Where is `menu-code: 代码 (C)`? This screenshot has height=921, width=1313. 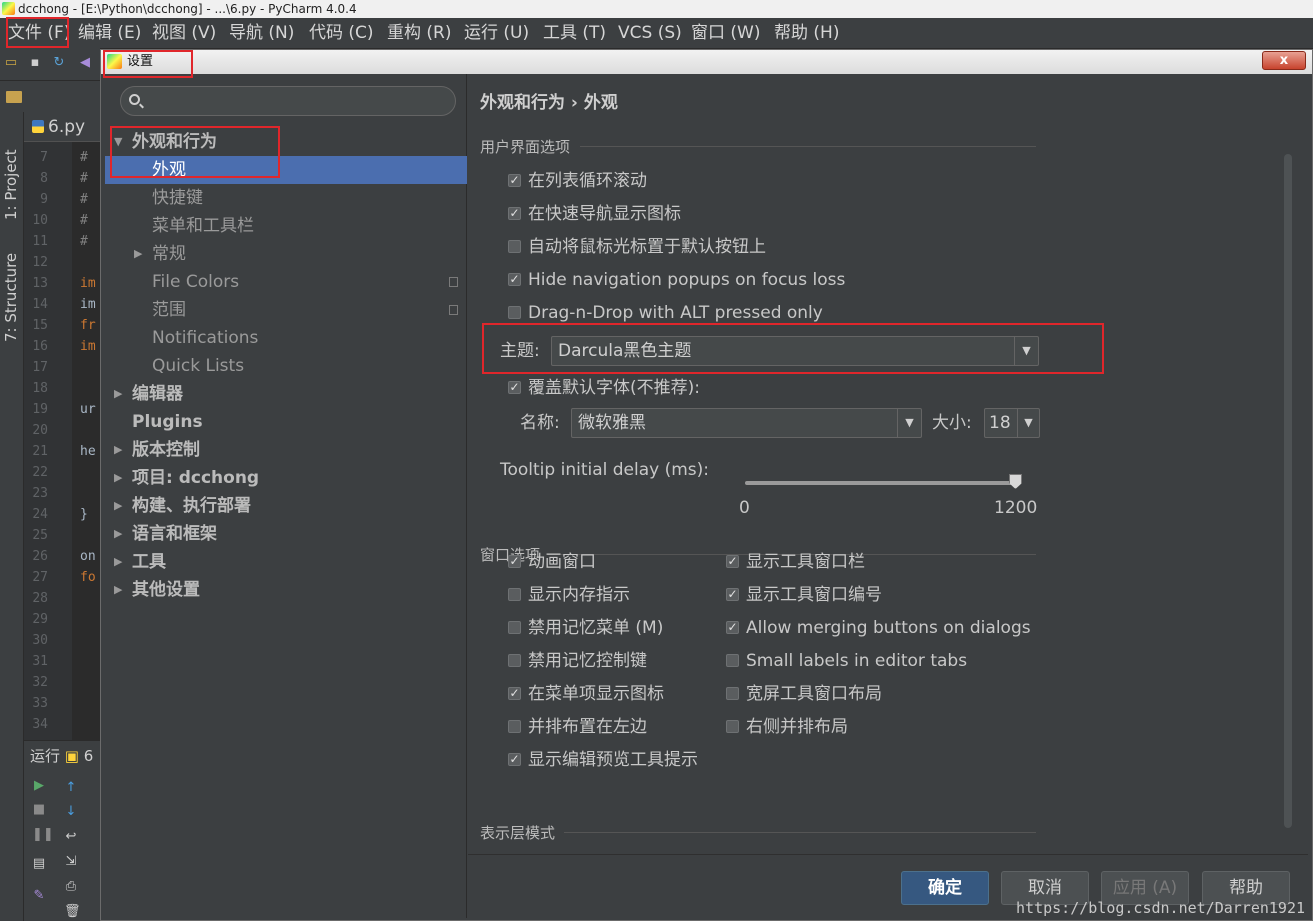
menu-code: 代码 (C) is located at coordinates (341, 33).